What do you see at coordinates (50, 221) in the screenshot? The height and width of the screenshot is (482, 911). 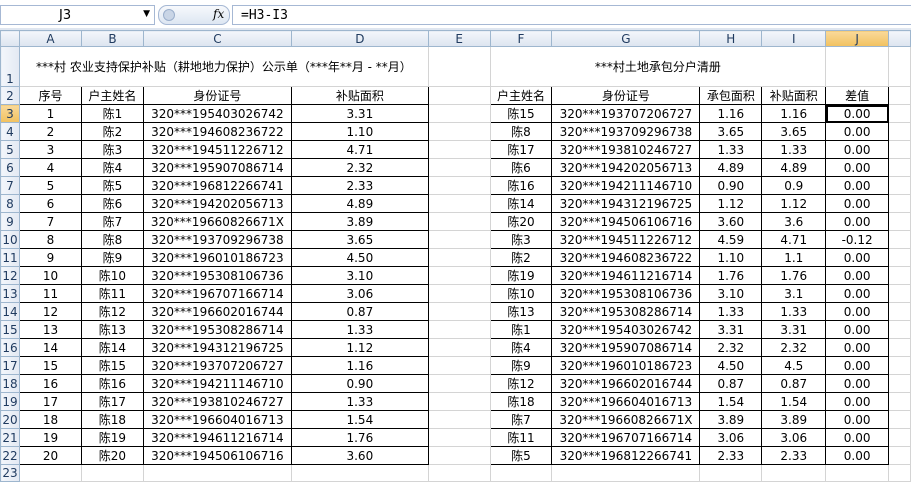 I see `left-table-cell: 7` at bounding box center [50, 221].